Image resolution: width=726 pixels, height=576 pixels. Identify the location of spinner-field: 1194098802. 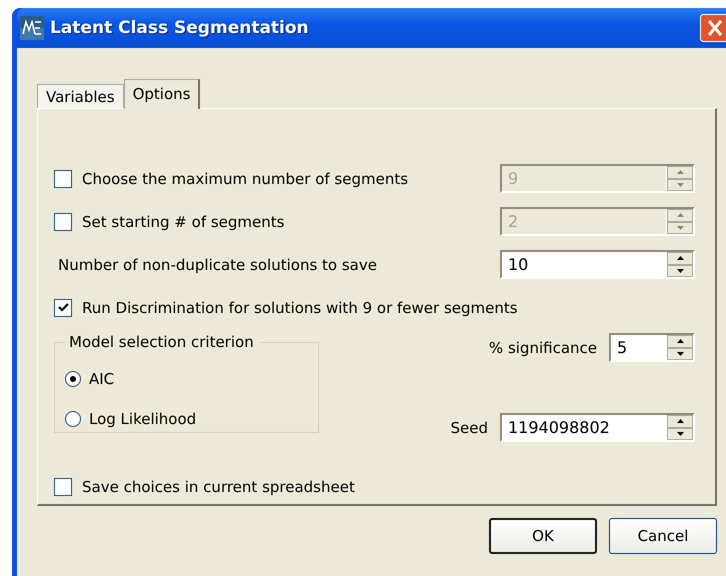
(597, 427).